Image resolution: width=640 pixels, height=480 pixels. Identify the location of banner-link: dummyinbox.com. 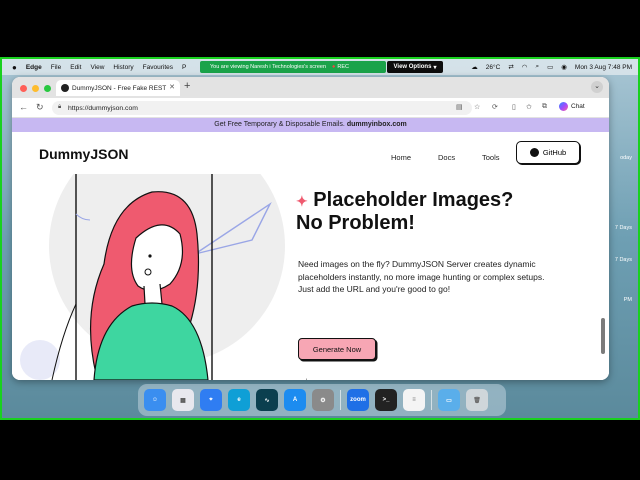
(377, 124).